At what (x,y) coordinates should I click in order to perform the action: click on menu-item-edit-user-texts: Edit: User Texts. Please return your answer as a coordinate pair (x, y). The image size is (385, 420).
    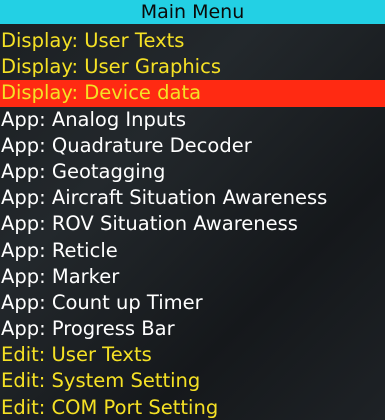
    Looking at the image, I should click on (192, 355).